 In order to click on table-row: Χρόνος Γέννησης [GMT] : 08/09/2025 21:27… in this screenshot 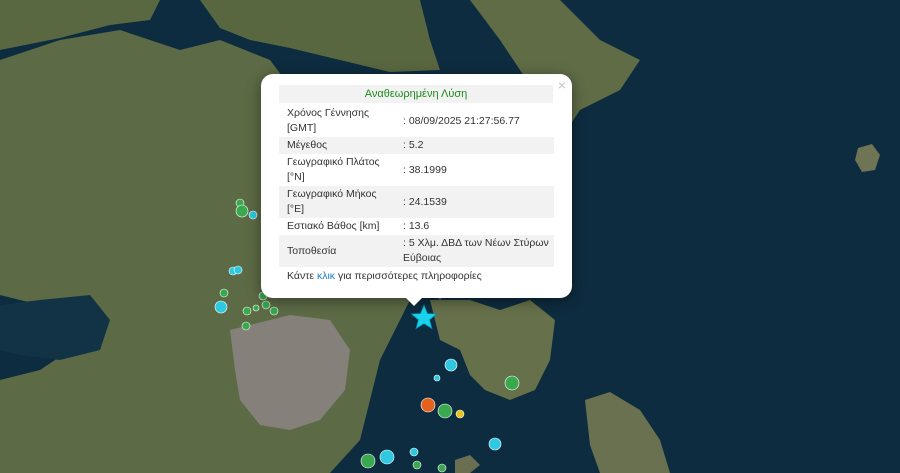, I will do `click(416, 121)`.